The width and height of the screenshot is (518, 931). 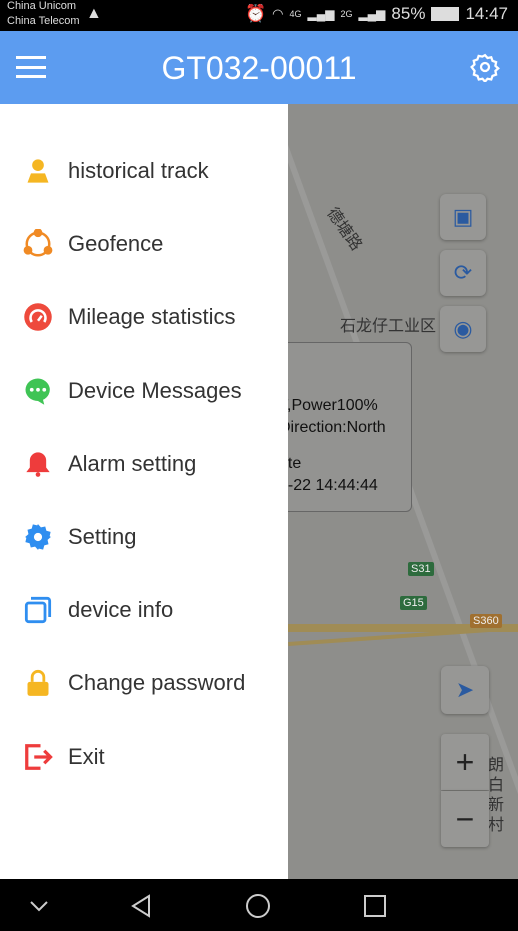 What do you see at coordinates (144, 757) in the screenshot?
I see `menu-item-exit: Exit` at bounding box center [144, 757].